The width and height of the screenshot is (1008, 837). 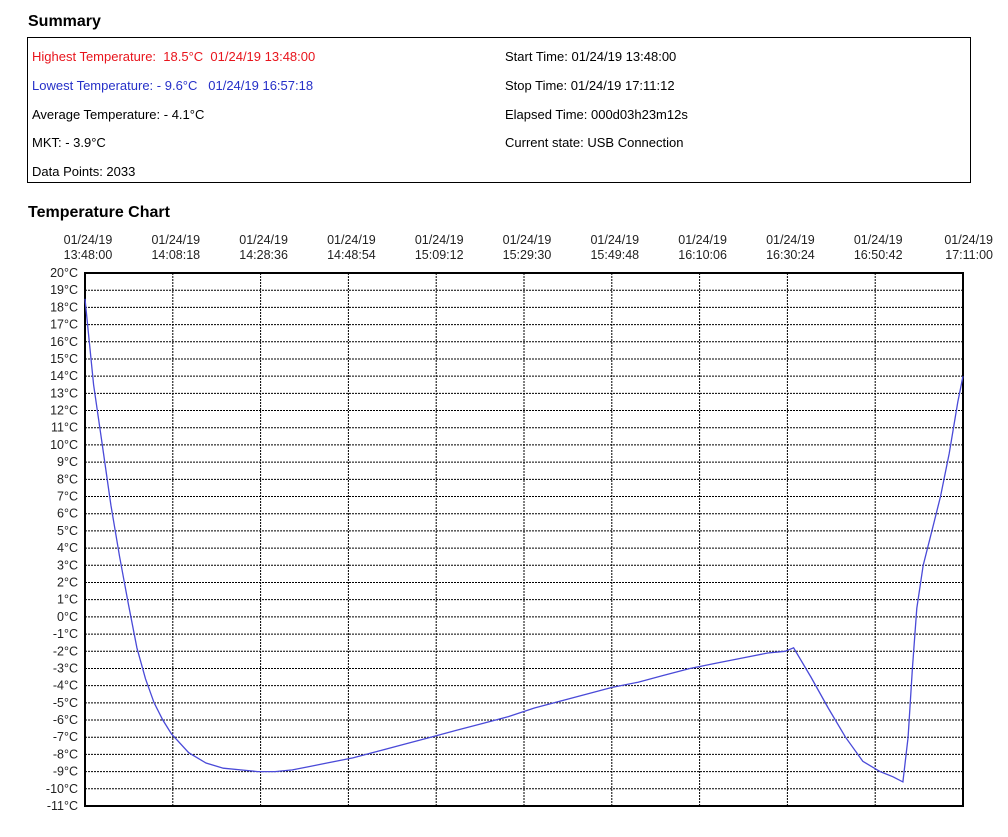 What do you see at coordinates (65, 686) in the screenshot?
I see `y-tick-label: -4°C` at bounding box center [65, 686].